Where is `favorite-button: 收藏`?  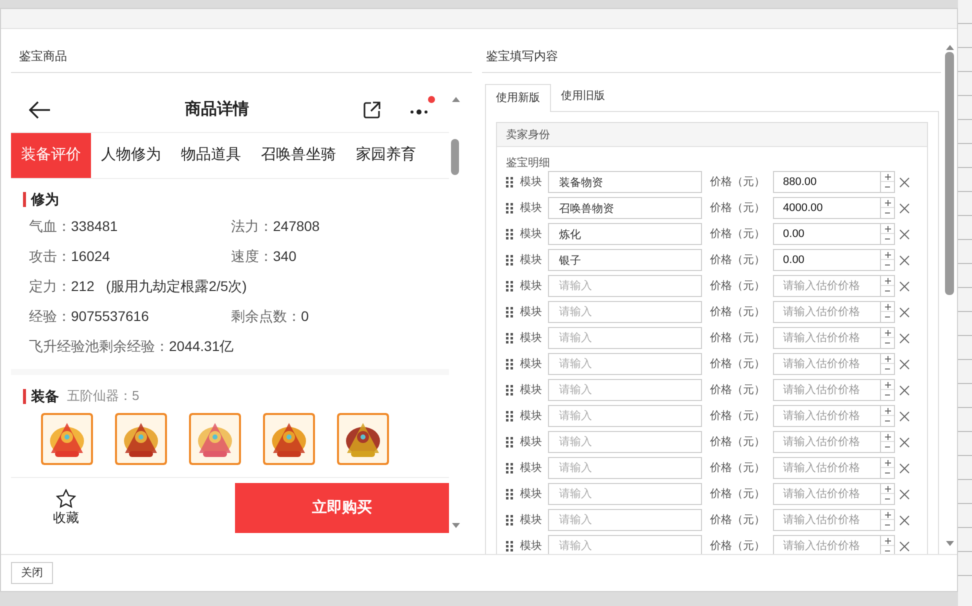
favorite-button: 收藏 is located at coordinates (66, 508).